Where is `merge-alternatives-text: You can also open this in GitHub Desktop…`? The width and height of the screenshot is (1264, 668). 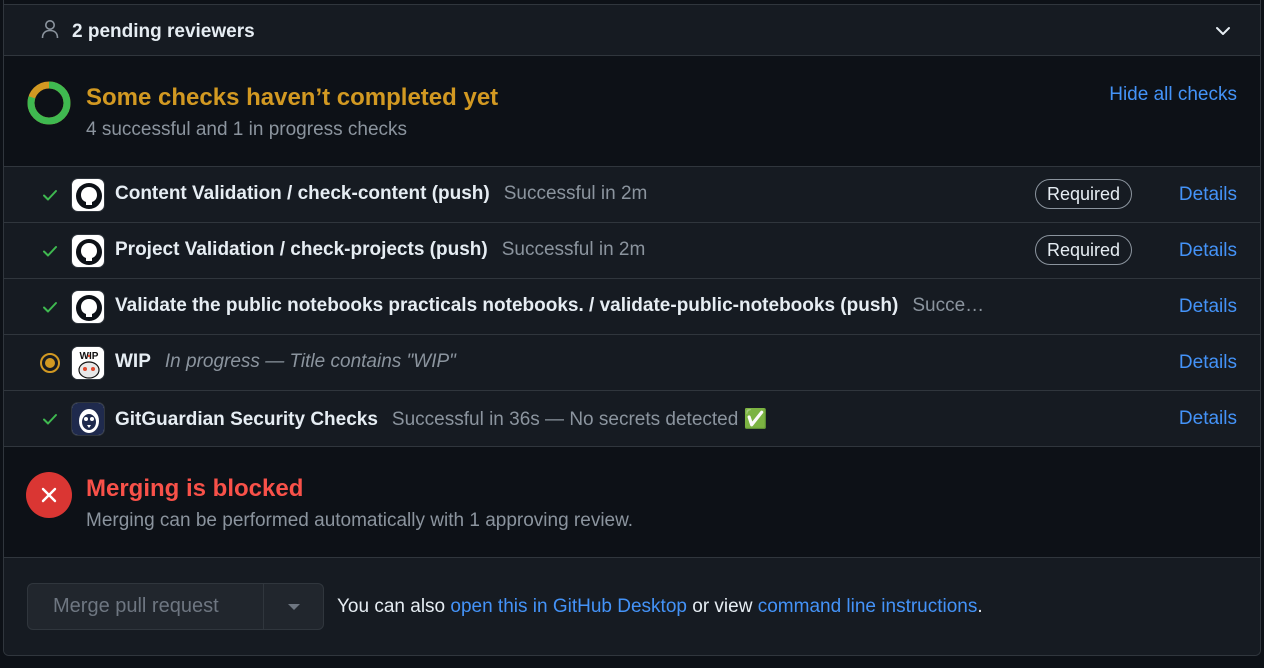 merge-alternatives-text: You can also open this in GitHub Desktop… is located at coordinates (660, 606).